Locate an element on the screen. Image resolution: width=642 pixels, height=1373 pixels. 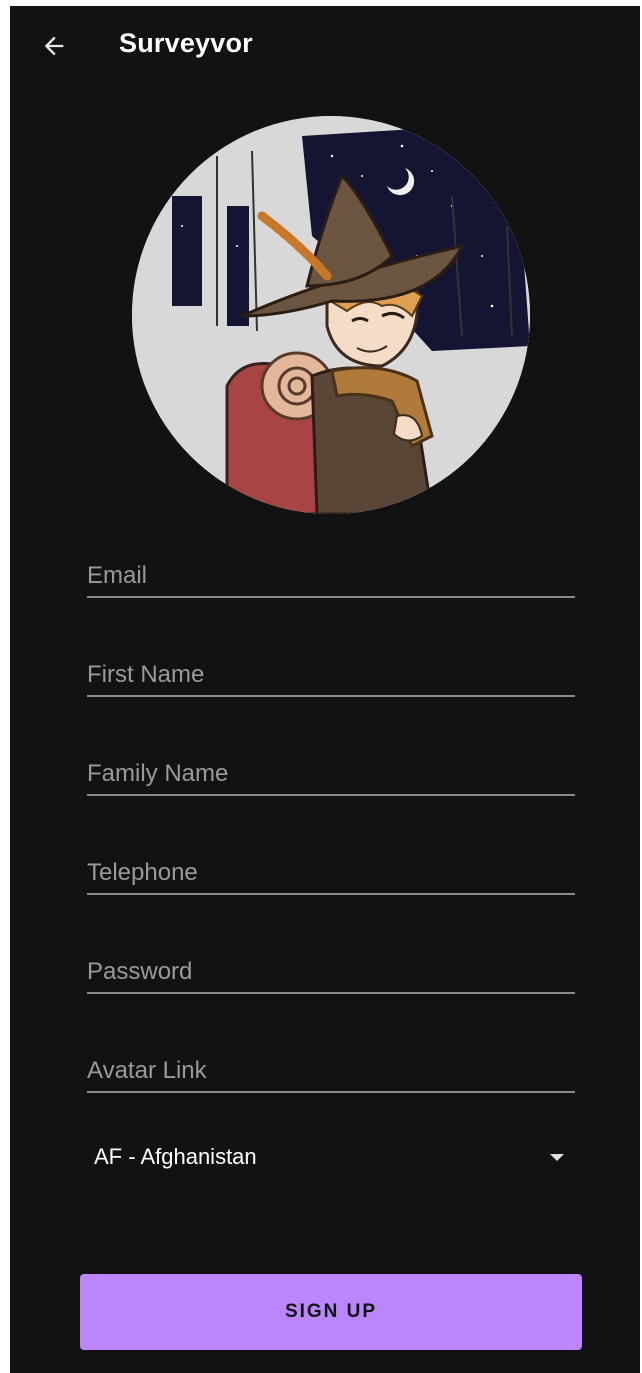
telephone-field is located at coordinates (331, 869).